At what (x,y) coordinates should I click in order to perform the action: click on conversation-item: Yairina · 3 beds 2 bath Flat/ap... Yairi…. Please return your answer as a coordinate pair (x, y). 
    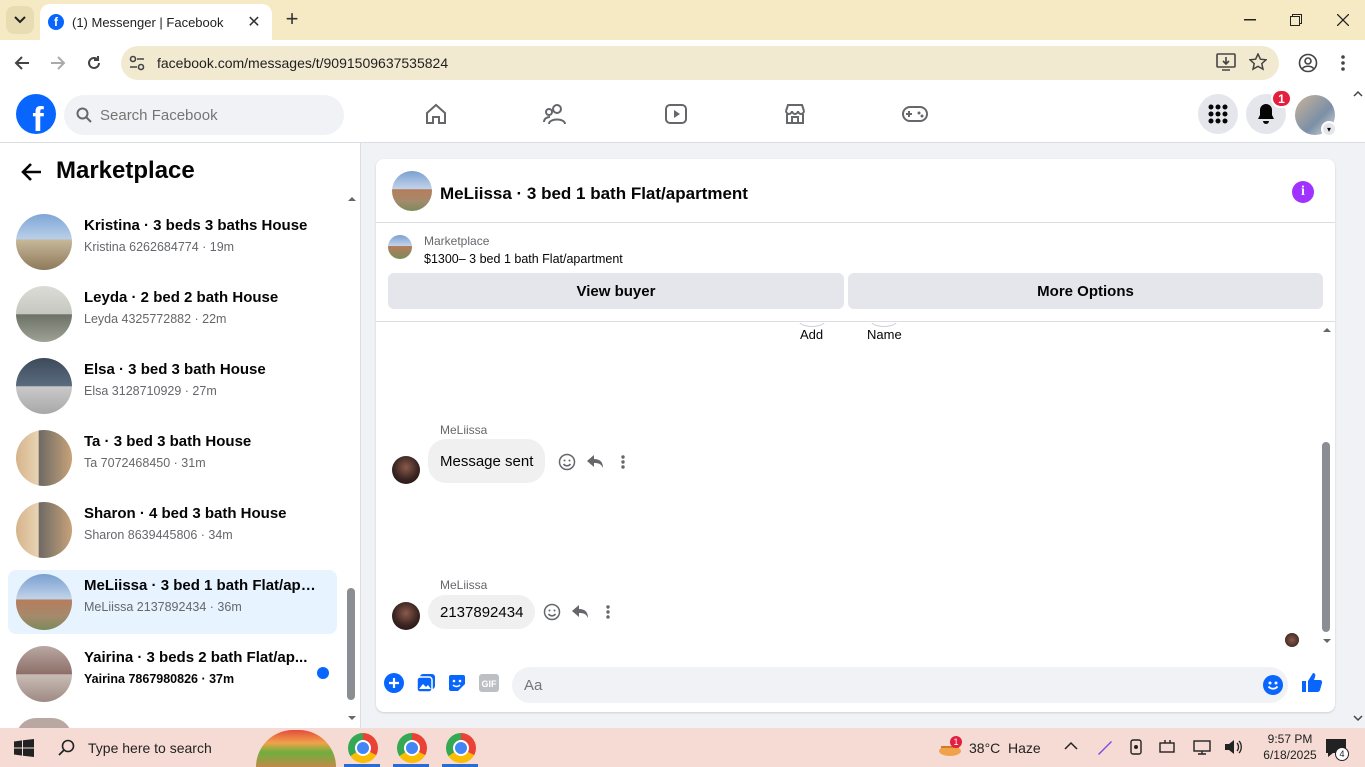
    Looking at the image, I should click on (172, 674).